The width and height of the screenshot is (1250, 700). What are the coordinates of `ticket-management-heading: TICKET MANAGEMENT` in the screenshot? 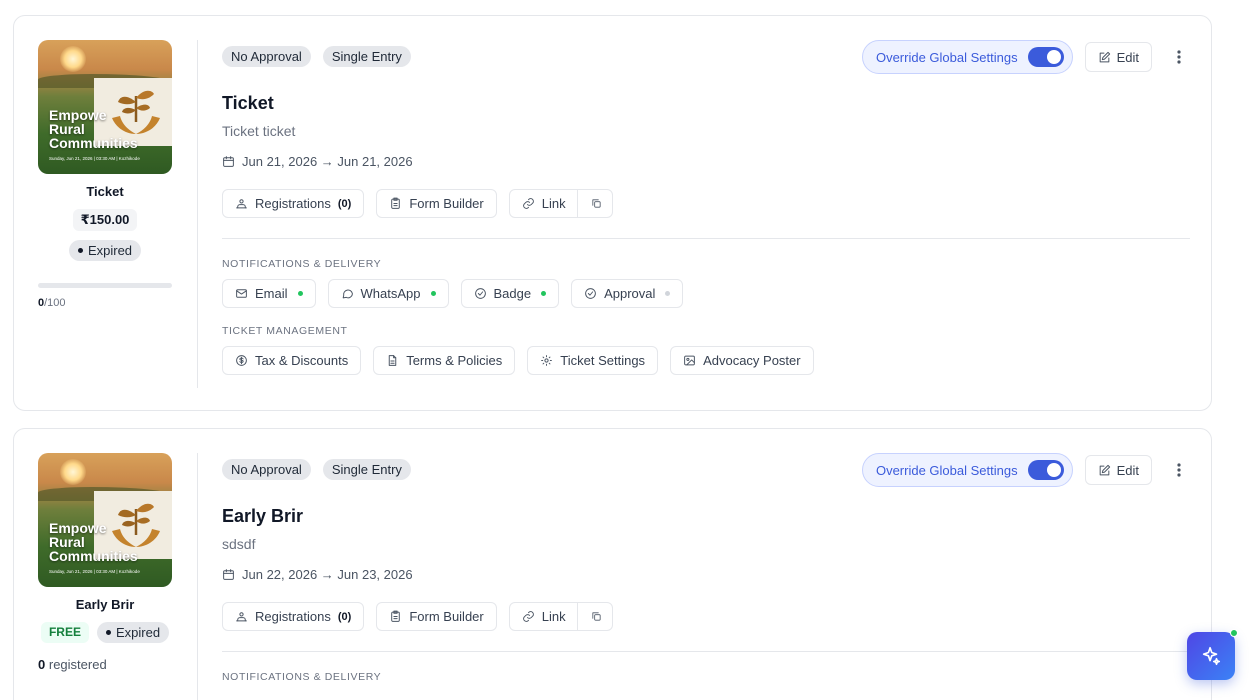 It's located at (285, 331).